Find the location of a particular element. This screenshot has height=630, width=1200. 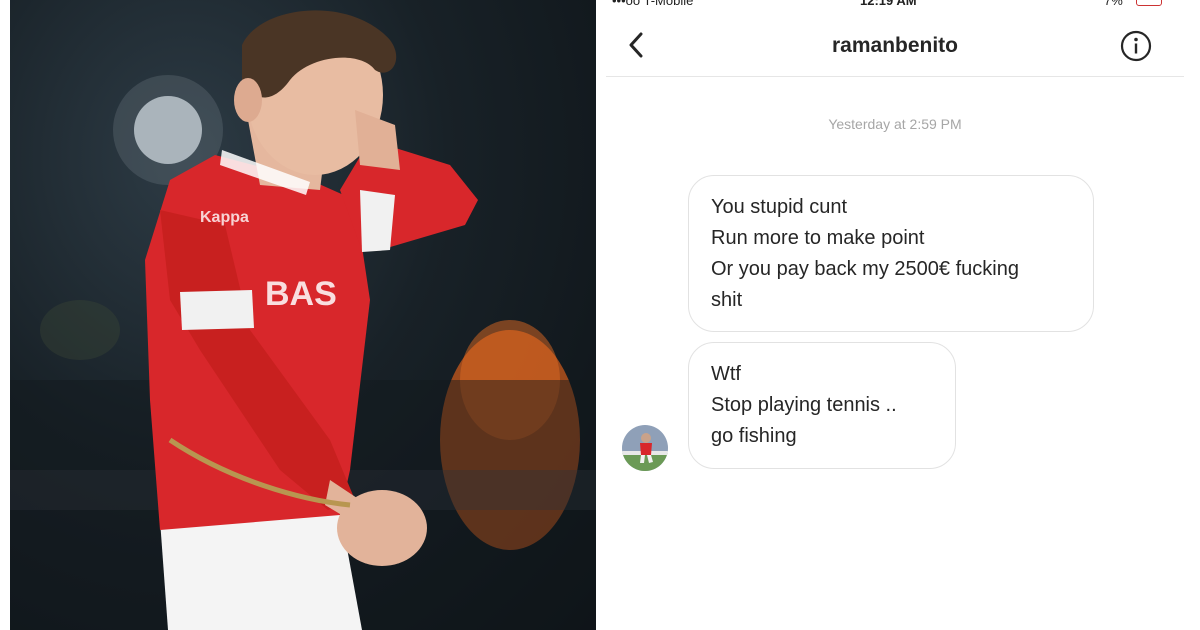

status-bar: •••oo T-Mobile 12:19 AM 7% is located at coordinates (895, 5).